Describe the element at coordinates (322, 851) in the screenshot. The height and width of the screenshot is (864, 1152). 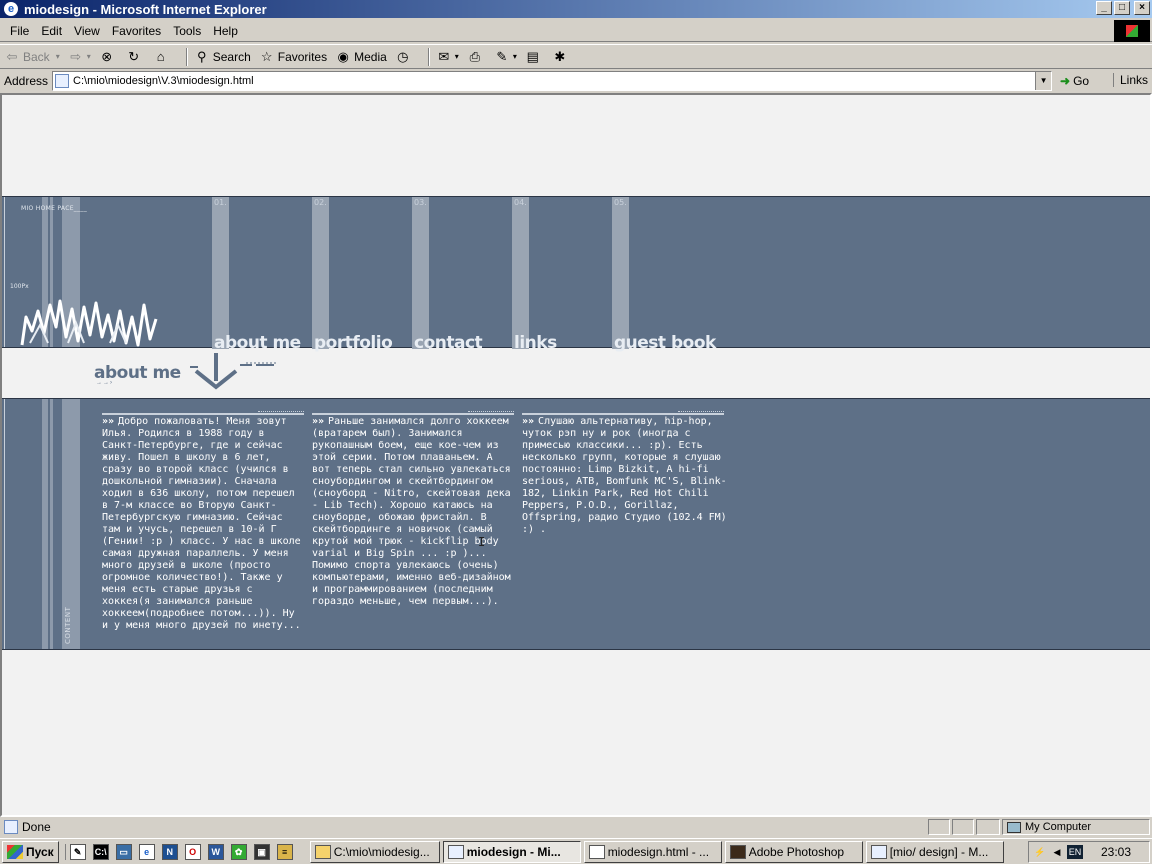
I see `folder-icon` at that location.